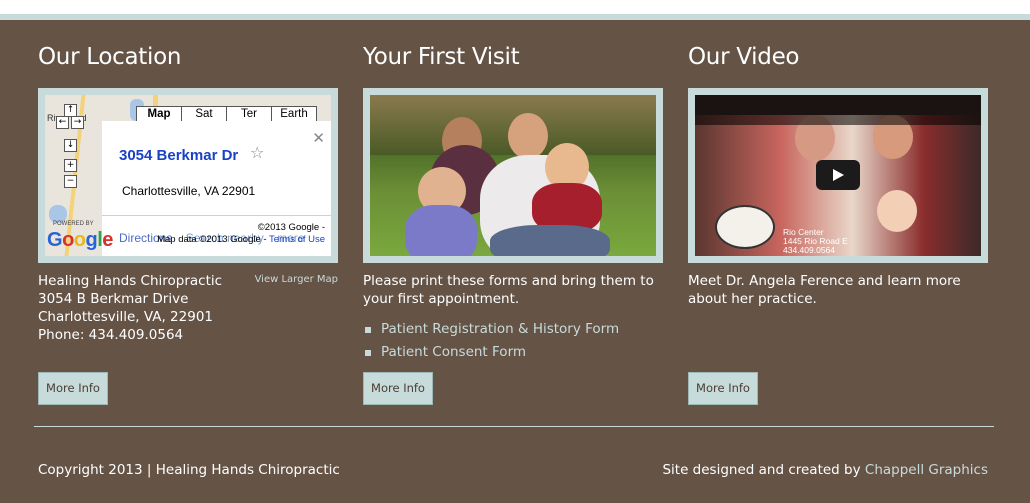 This screenshot has width=1030, height=503. What do you see at coordinates (111, 335) in the screenshot?
I see `phone-number: Phone: 434.409.0564` at bounding box center [111, 335].